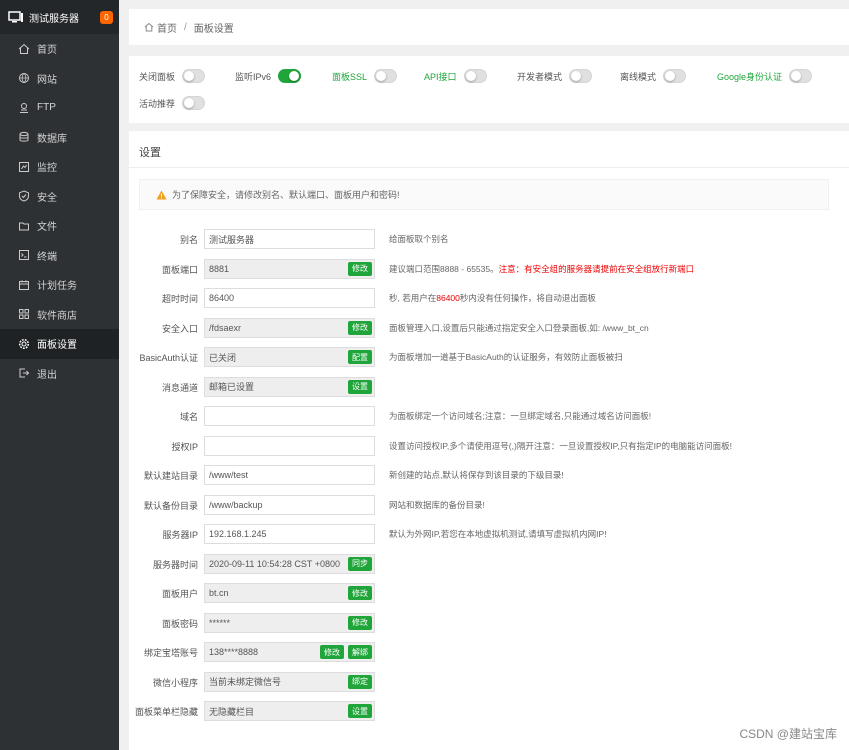 The height and width of the screenshot is (750, 849). What do you see at coordinates (59, 344) in the screenshot?
I see `sidebar-item-10: 面板设置` at bounding box center [59, 344].